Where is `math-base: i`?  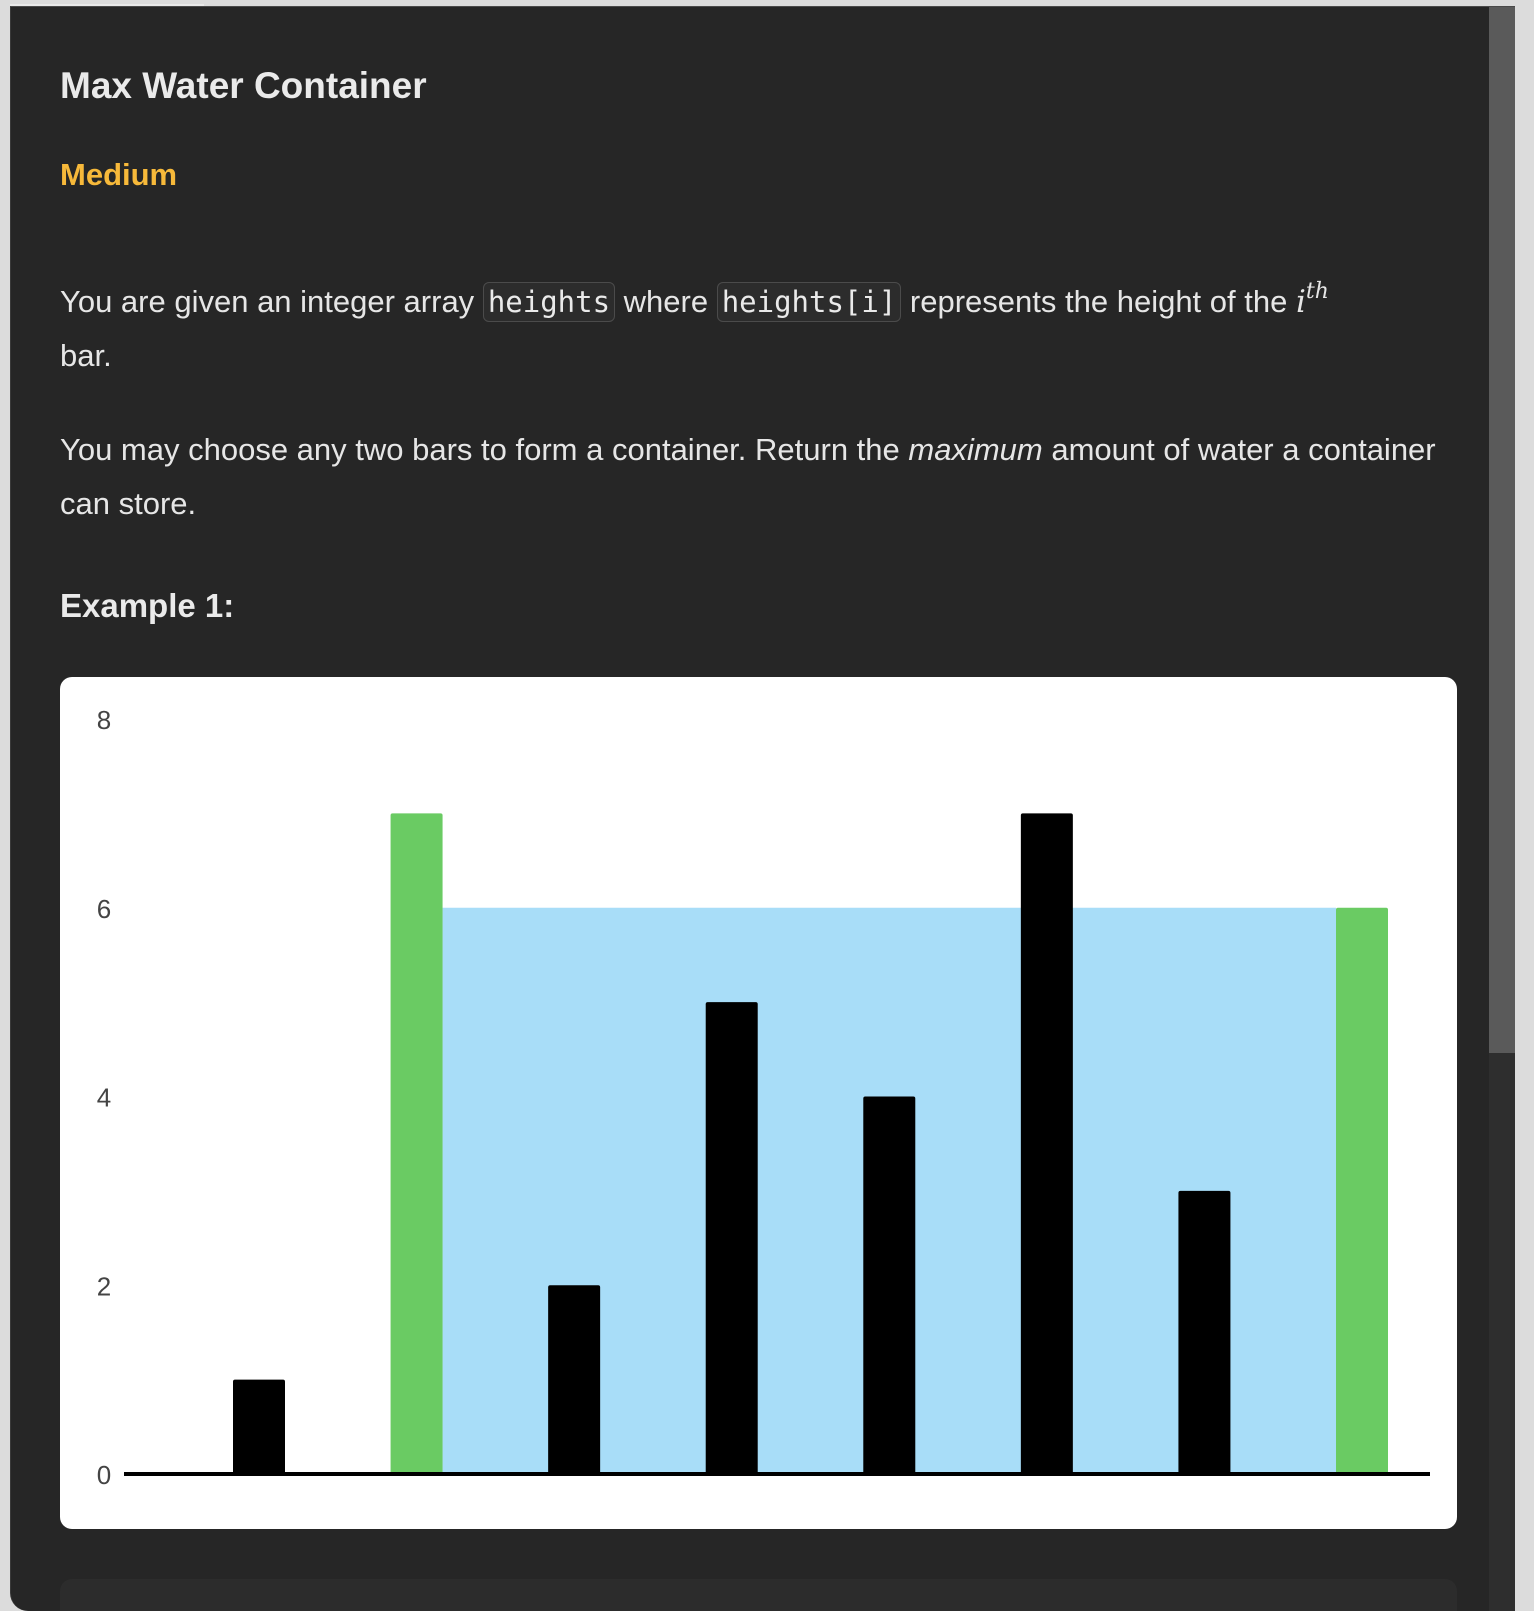
math-base: i is located at coordinates (1300, 302).